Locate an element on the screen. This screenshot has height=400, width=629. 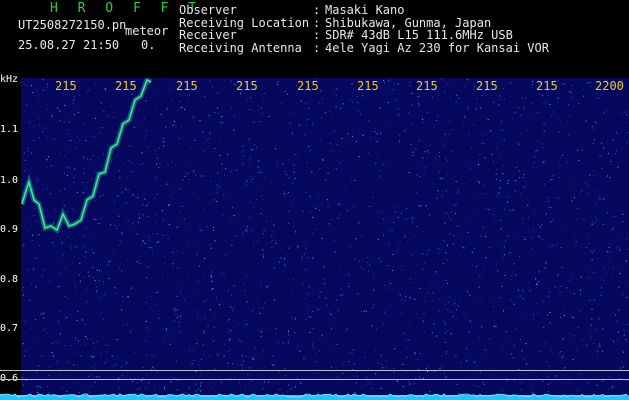
y-tick-label: 0.8 is located at coordinates (9, 279).